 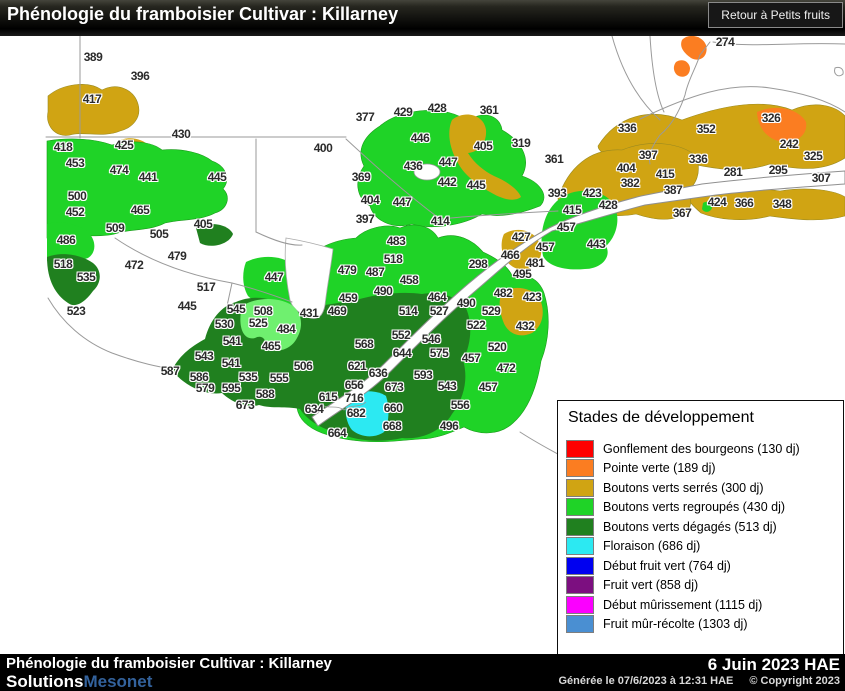 I want to click on legend-item: Boutons verts regroupés (430 dj), so click(x=700, y=508).